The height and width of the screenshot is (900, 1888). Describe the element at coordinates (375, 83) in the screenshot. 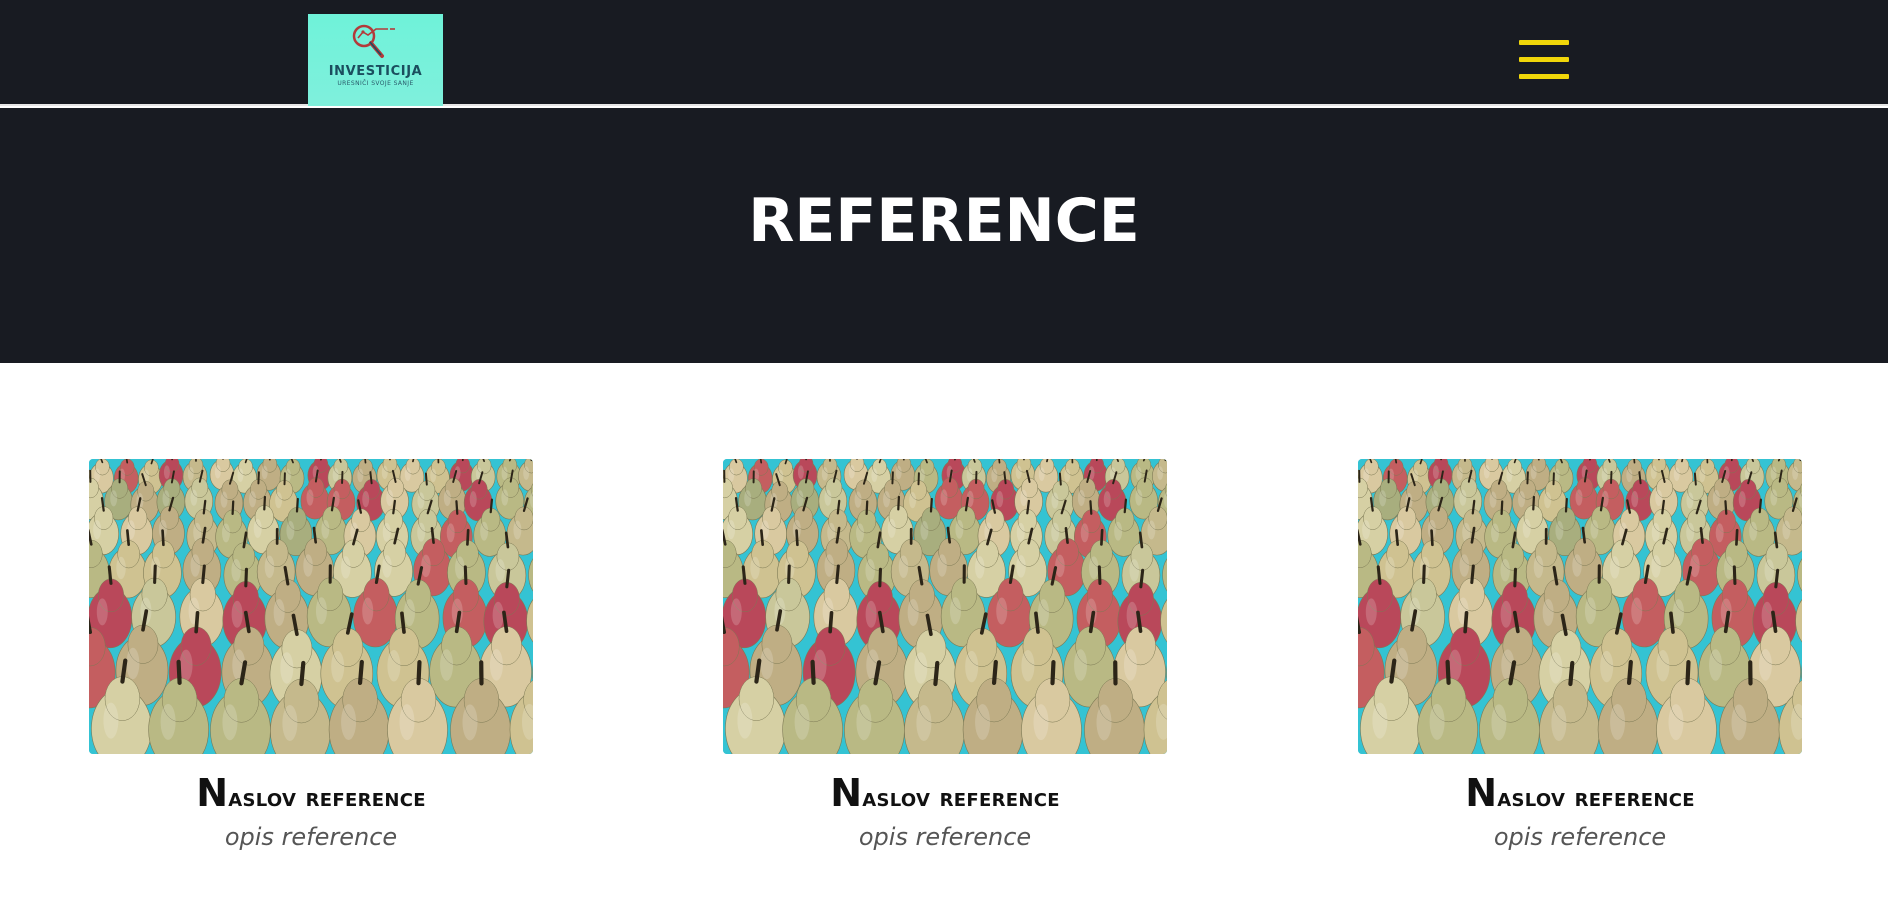

I see `logo-subtitle: URESNIČI SVOJE SANJE` at that location.